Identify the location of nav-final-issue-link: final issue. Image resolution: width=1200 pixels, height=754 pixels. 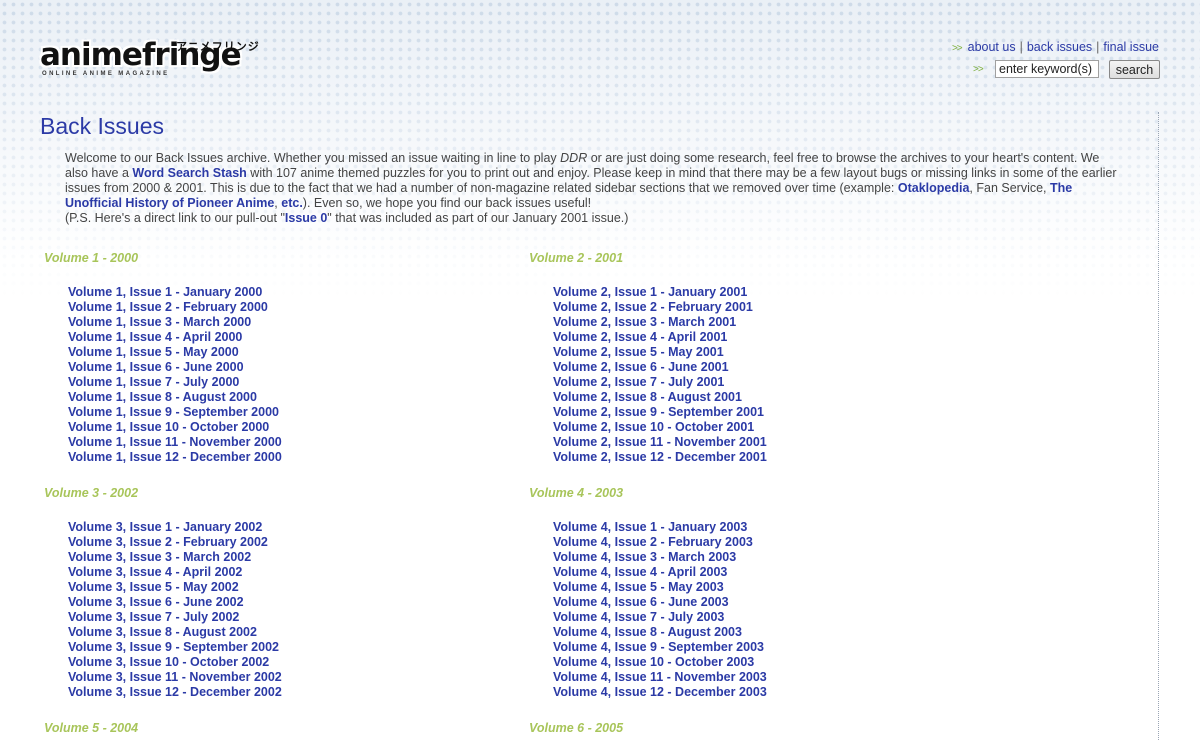
(1131, 47).